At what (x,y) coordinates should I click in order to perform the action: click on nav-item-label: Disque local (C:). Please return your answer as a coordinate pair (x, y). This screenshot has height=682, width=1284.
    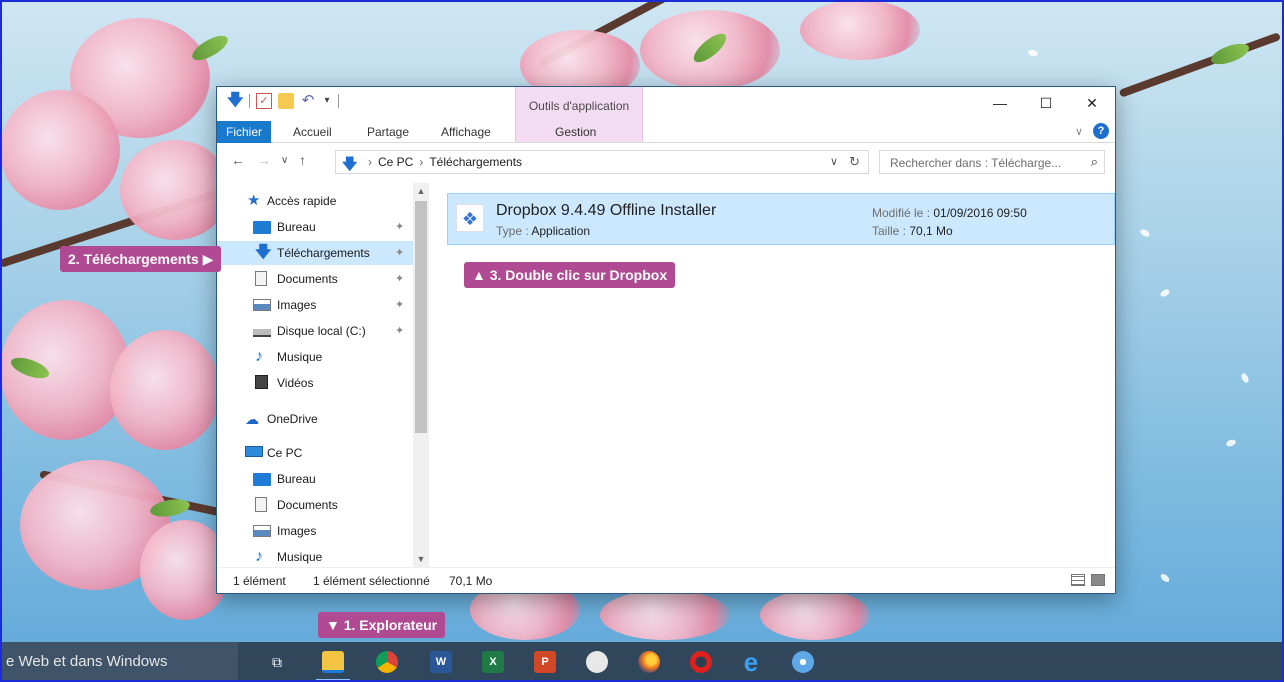
    Looking at the image, I should click on (321, 331).